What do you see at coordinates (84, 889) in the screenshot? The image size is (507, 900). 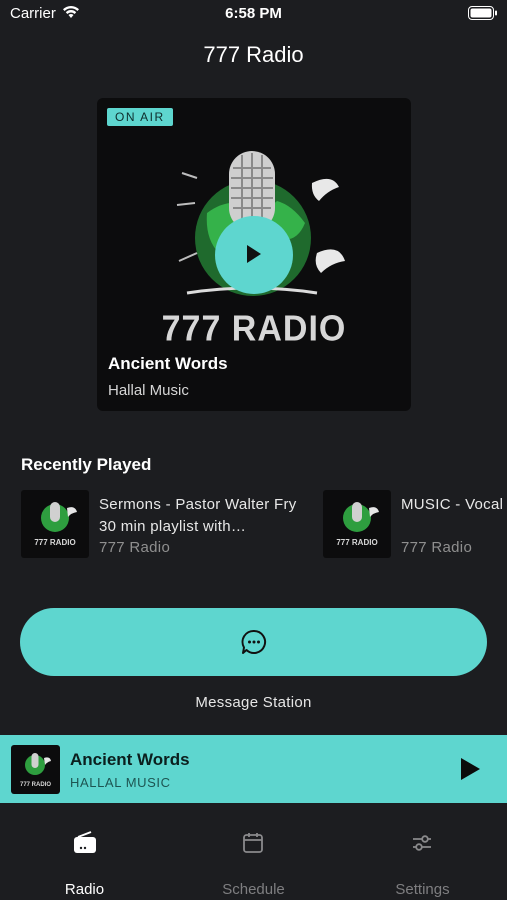 I see `tab-label: Radio` at bounding box center [84, 889].